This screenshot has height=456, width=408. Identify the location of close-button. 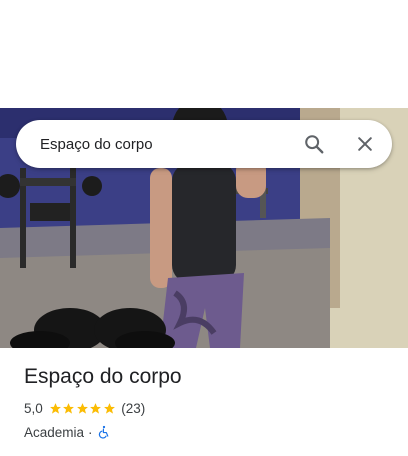
(365, 144).